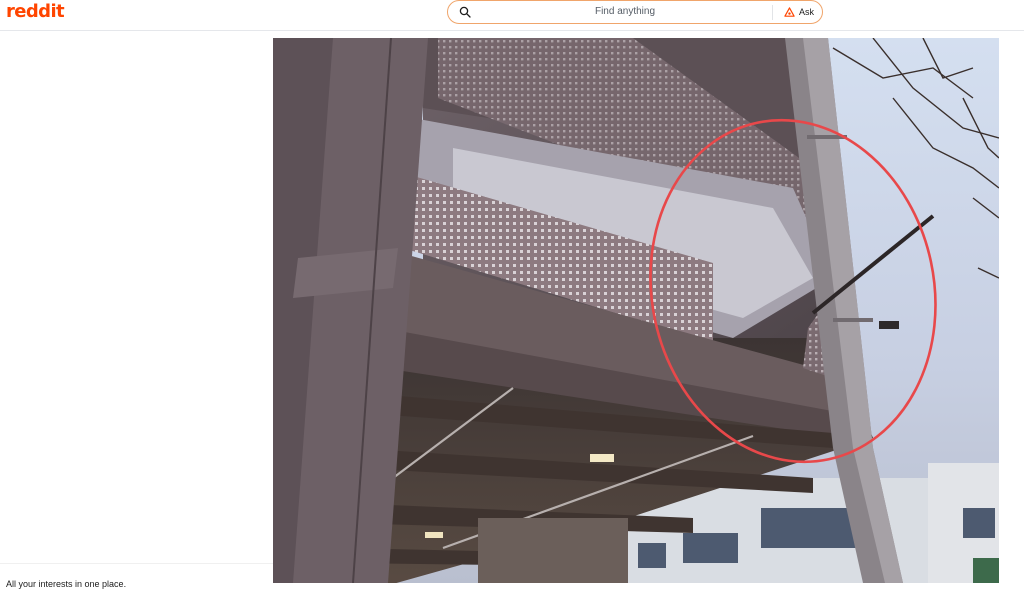  What do you see at coordinates (772, 12) in the screenshot?
I see `search-divider` at bounding box center [772, 12].